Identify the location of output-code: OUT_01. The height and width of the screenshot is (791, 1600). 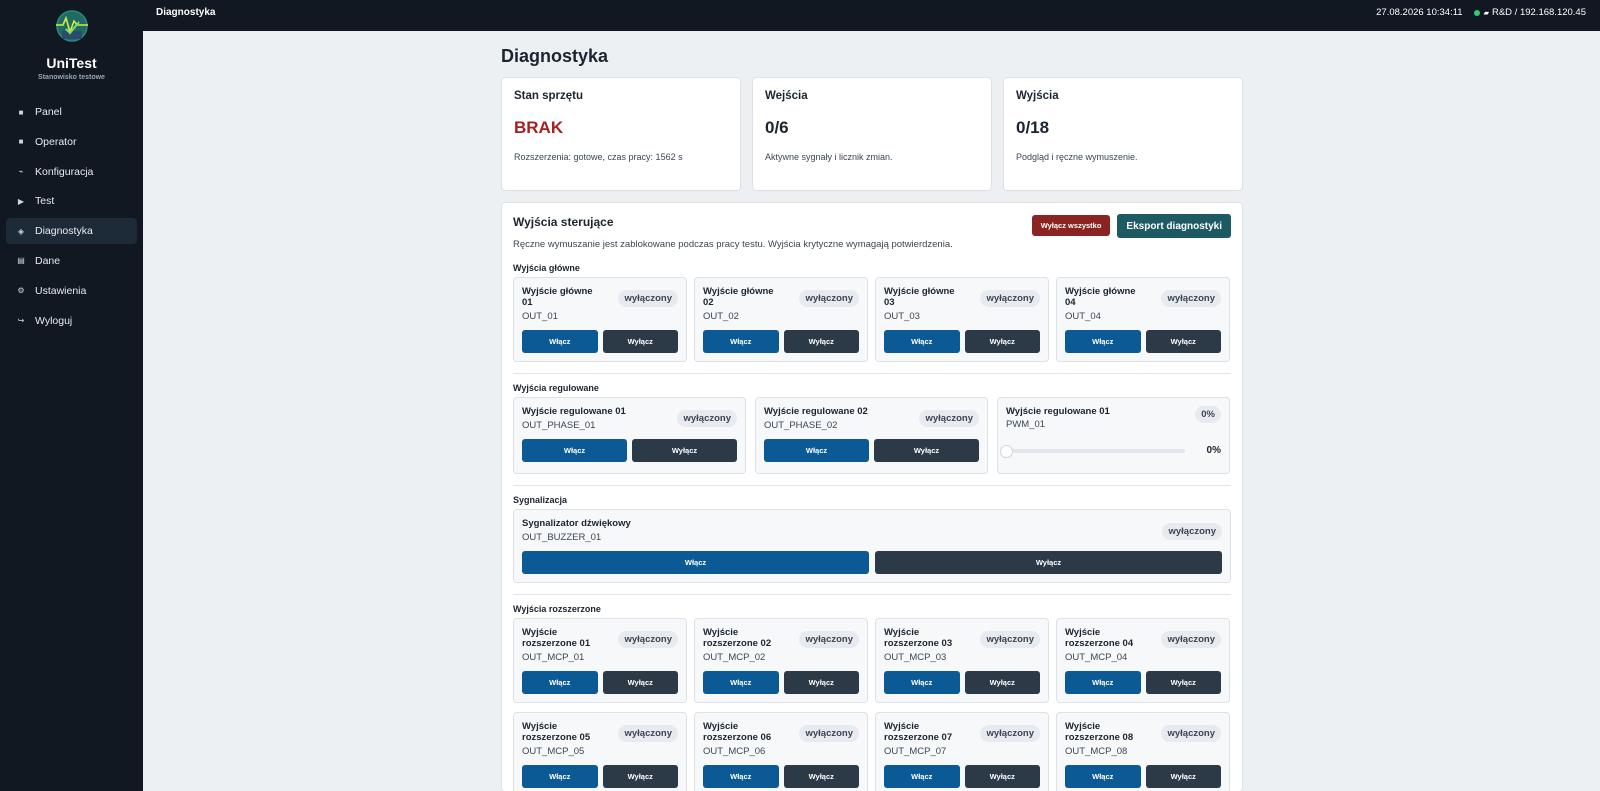
(540, 316).